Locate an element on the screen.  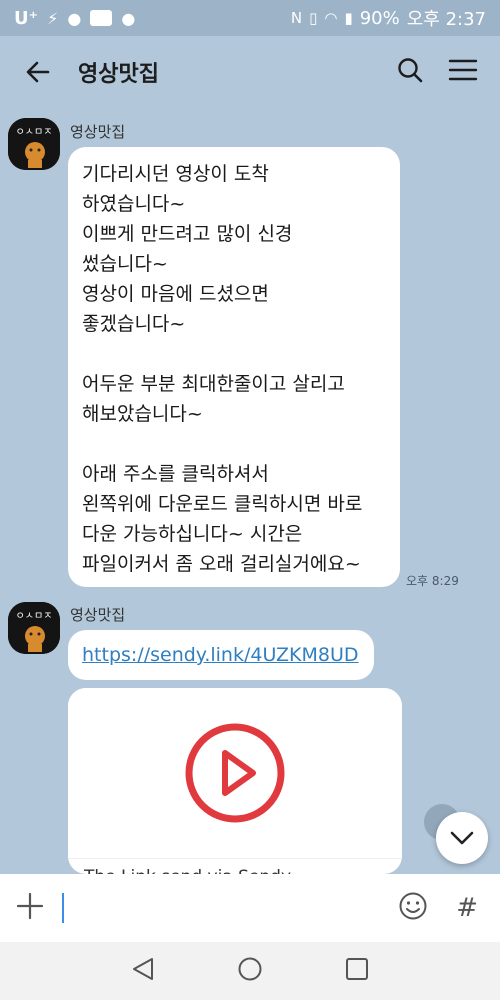
scroll-to-bottom-button is located at coordinates (462, 838).